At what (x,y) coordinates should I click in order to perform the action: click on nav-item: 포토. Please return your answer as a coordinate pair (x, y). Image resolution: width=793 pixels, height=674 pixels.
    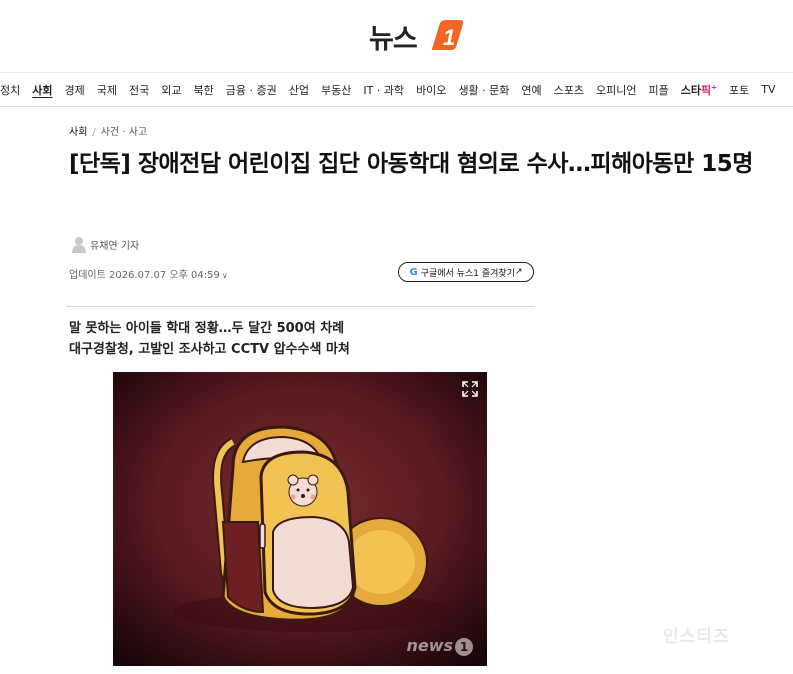
    Looking at the image, I should click on (739, 90).